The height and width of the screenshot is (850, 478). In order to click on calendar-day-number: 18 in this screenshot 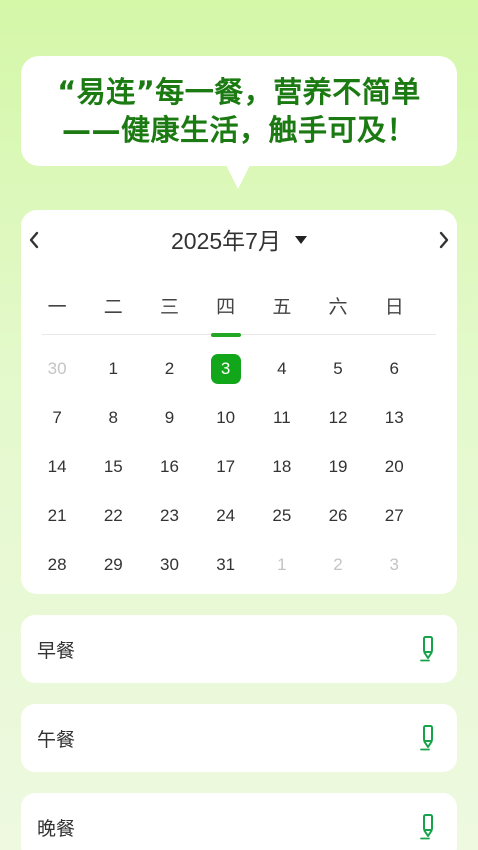, I will do `click(282, 466)`.